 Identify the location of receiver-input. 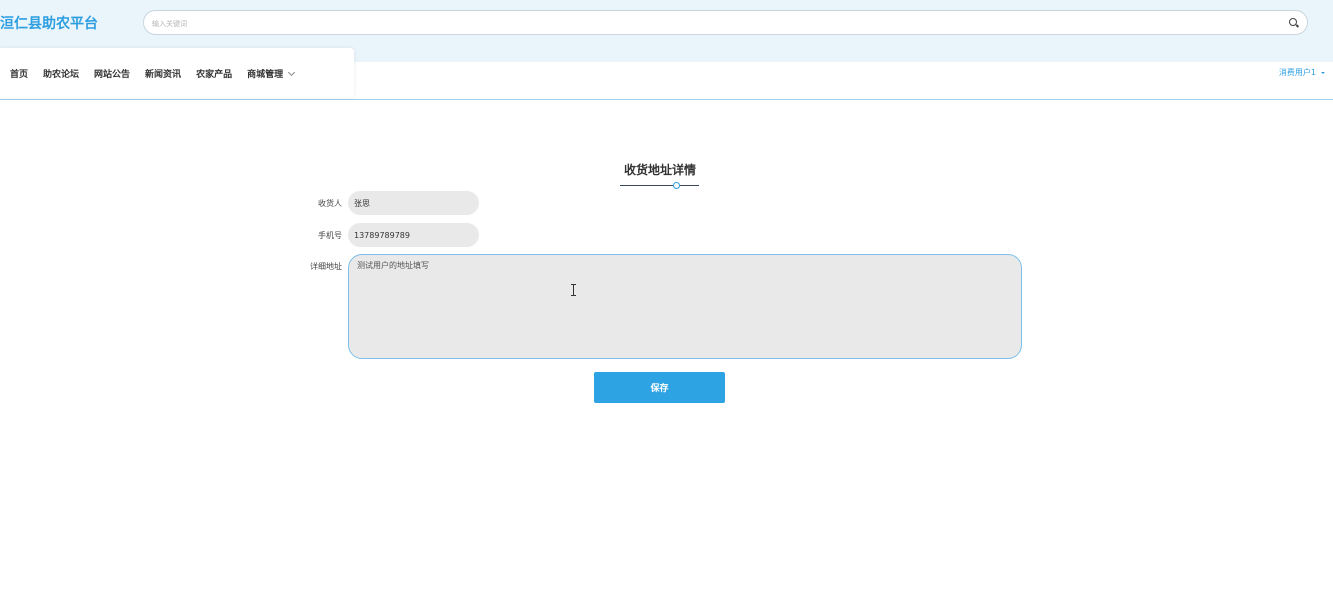
(413, 203).